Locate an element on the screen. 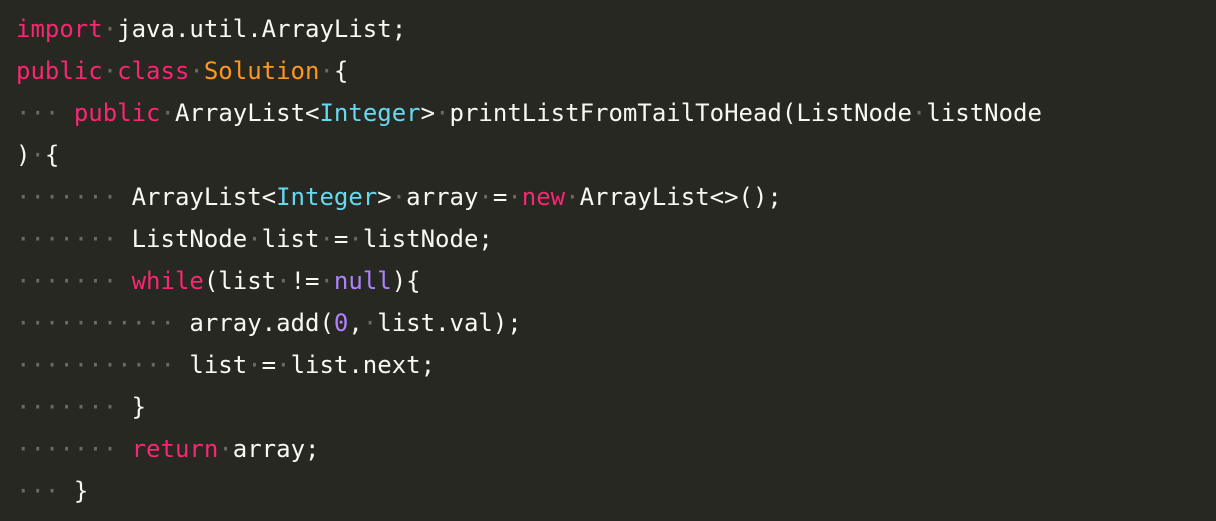 The height and width of the screenshot is (521, 1216). code-token: list.val); is located at coordinates (449, 323).